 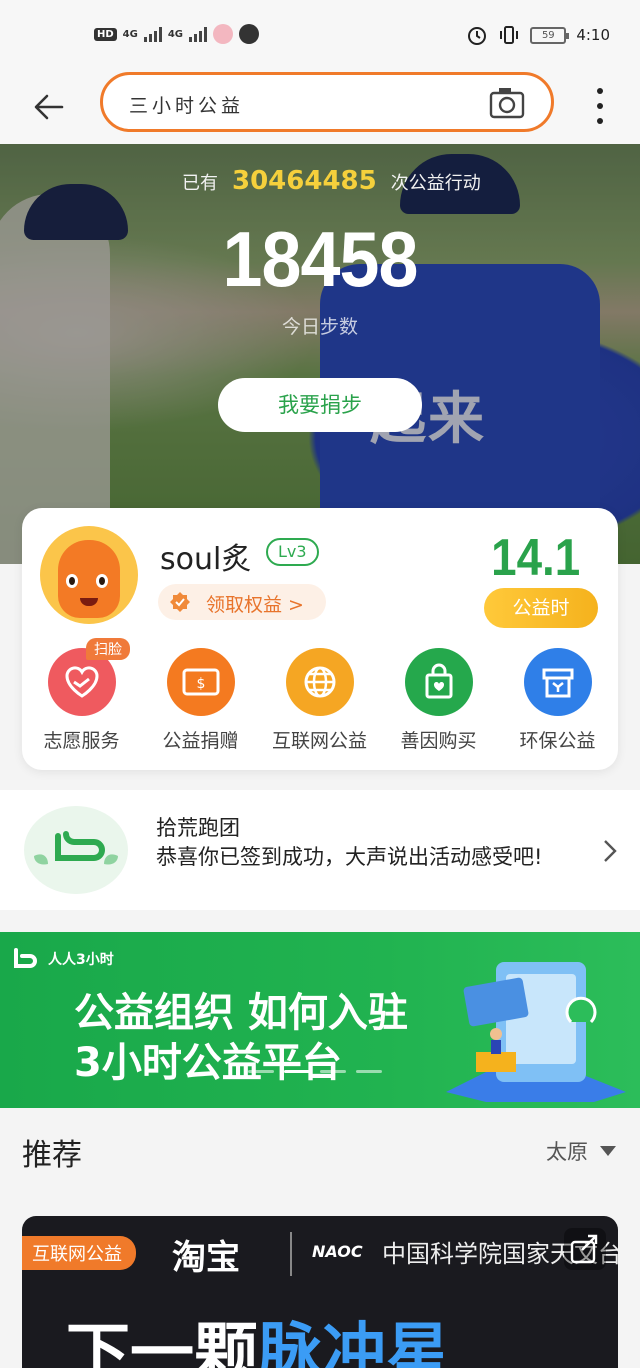 I want to click on banner-pager, so click(x=315, y=1071).